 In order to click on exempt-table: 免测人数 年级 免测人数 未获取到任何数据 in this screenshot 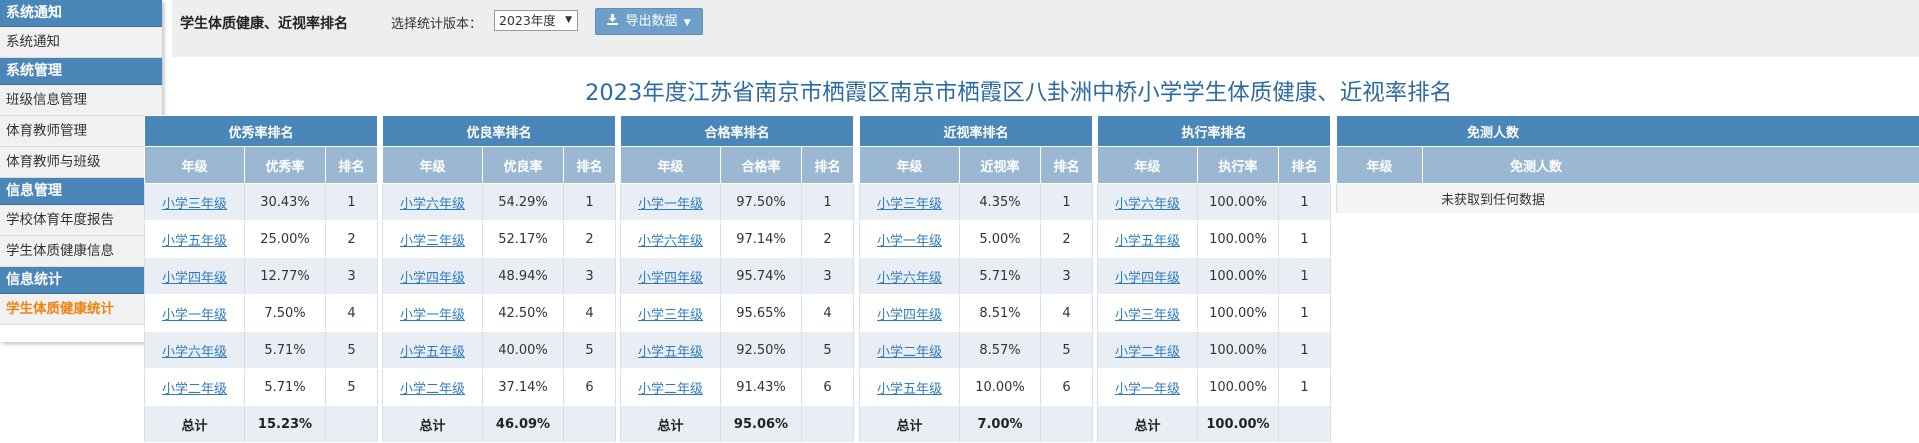, I will do `click(1627, 164)`.